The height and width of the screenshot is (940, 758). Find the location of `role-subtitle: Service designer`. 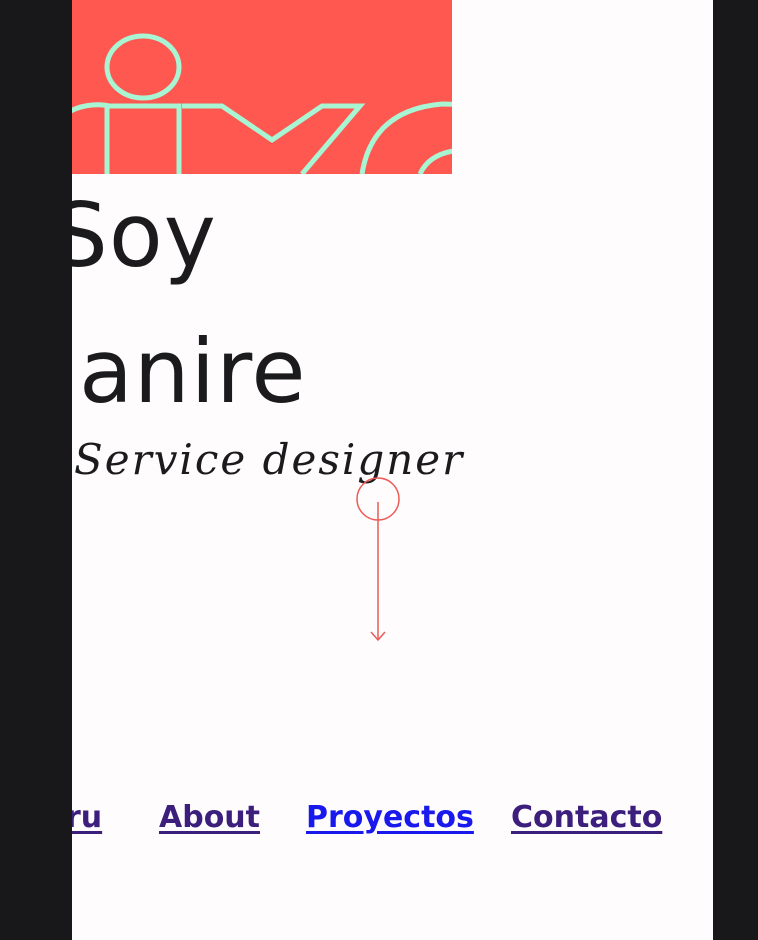

role-subtitle: Service designer is located at coordinates (269, 459).